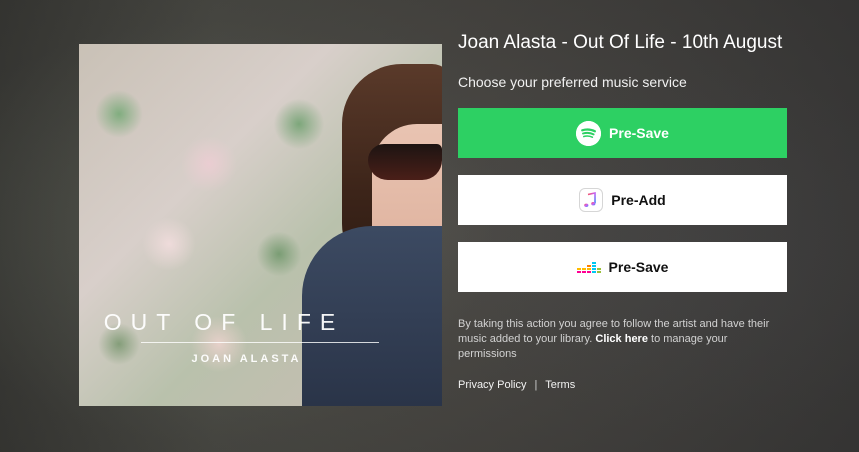  Describe the element at coordinates (588, 267) in the screenshot. I see `deezer-icon` at that location.